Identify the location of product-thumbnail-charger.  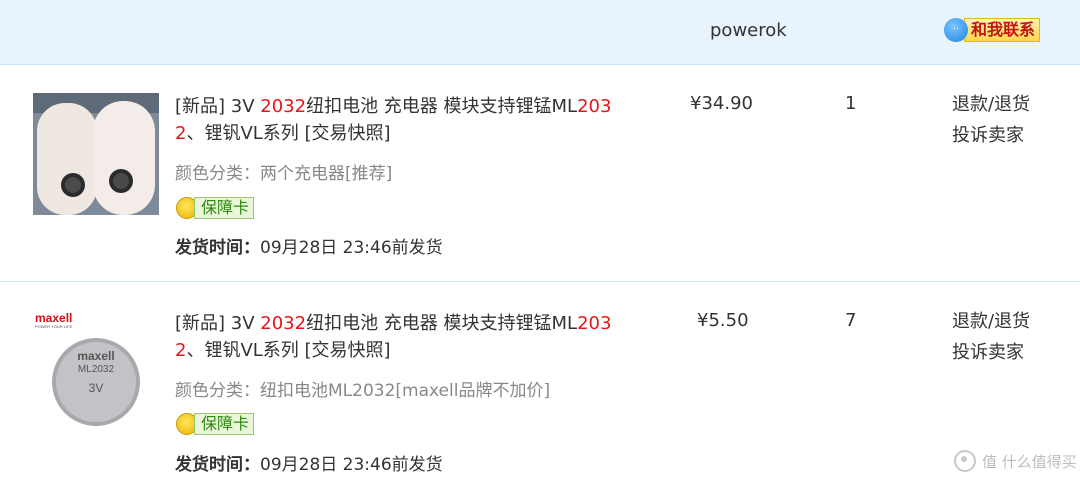
(96, 154).